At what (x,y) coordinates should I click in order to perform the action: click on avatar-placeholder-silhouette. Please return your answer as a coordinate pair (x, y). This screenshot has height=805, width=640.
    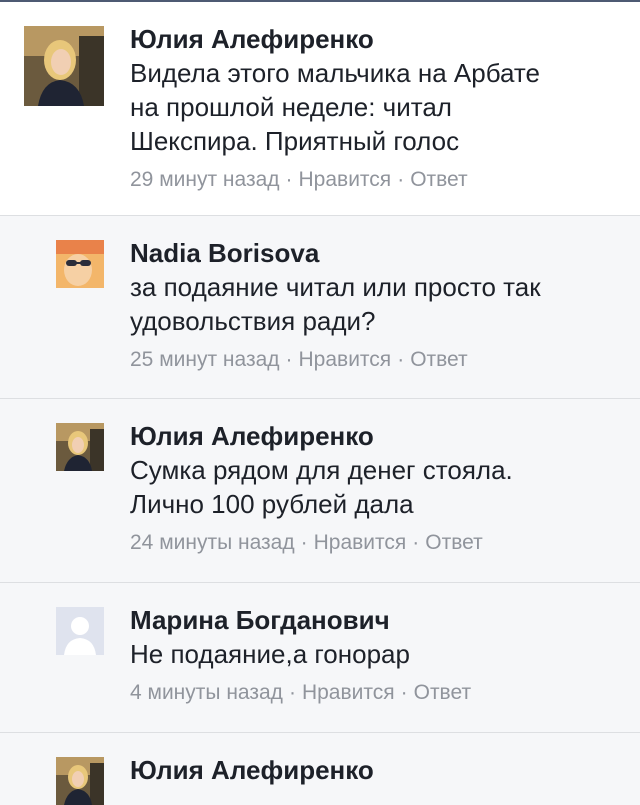
    Looking at the image, I should click on (80, 631).